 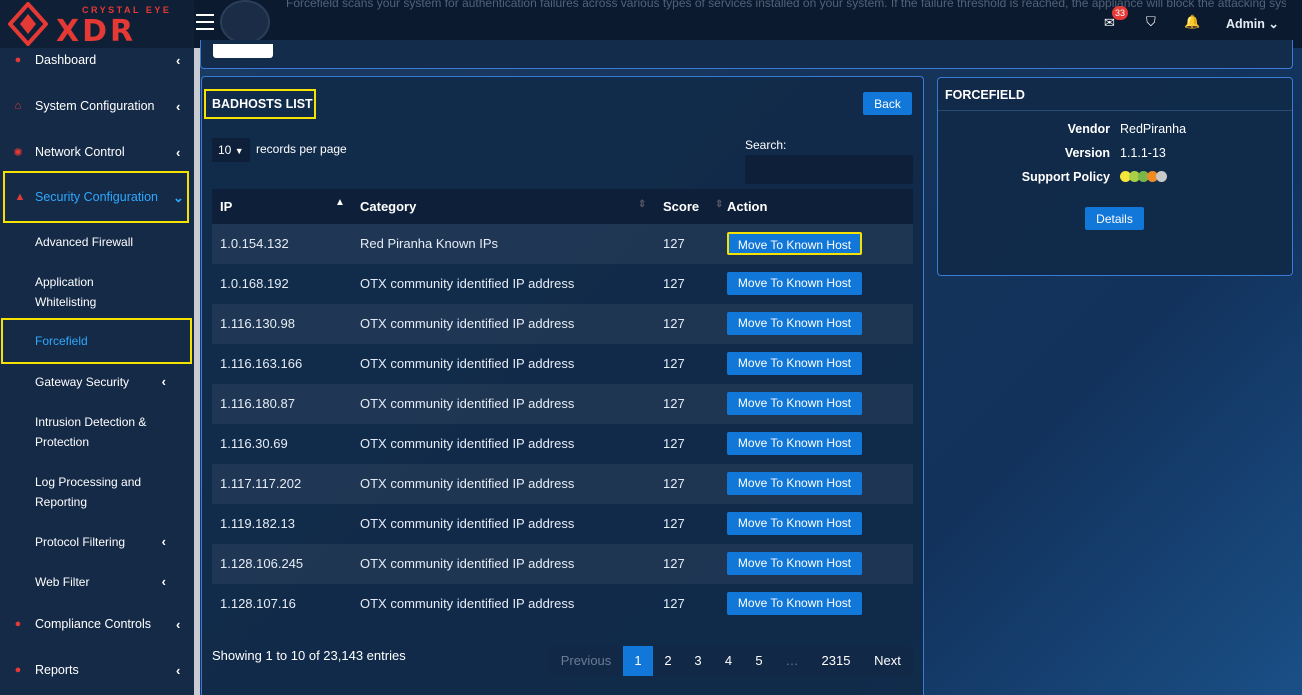 What do you see at coordinates (340, 202) in the screenshot?
I see `sort-asc-icon: ▲` at bounding box center [340, 202].